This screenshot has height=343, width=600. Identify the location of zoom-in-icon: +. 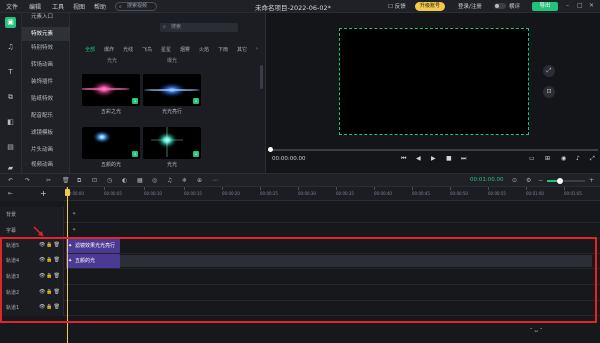
(591, 180).